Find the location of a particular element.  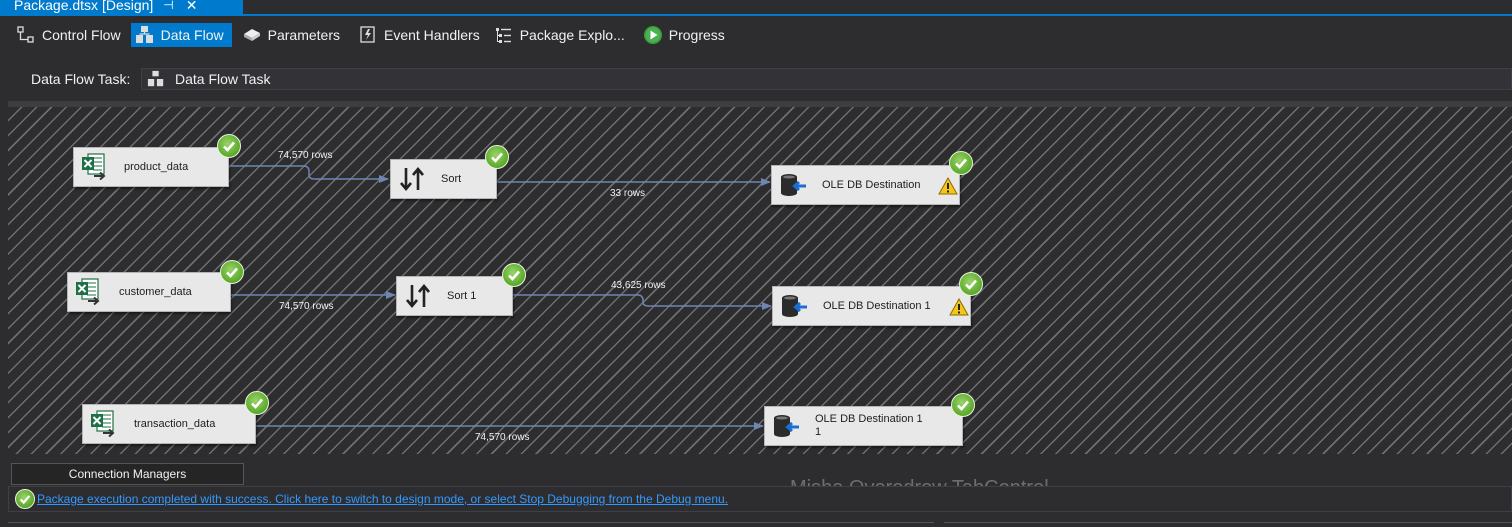

connection-managers-tab: Connection Managers is located at coordinates (127, 474).